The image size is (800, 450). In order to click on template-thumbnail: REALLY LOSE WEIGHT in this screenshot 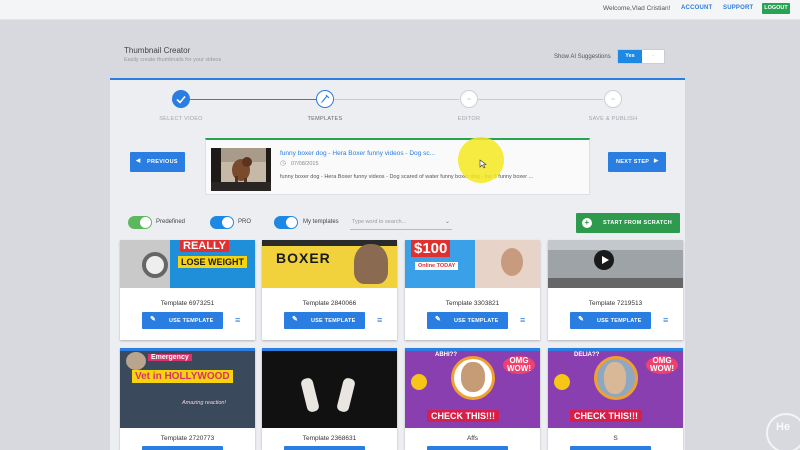, I will do `click(187, 264)`.